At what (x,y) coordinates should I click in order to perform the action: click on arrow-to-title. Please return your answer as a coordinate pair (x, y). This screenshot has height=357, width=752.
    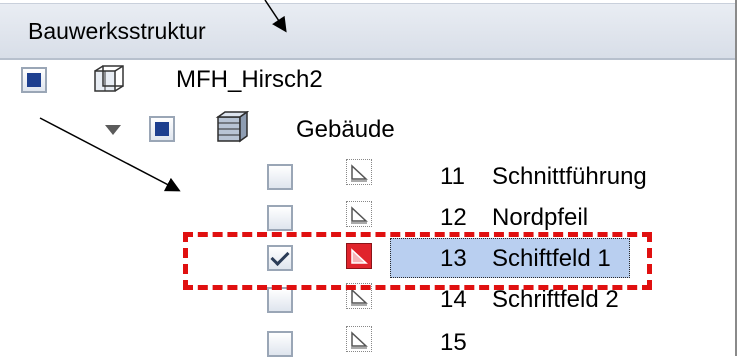
    Looking at the image, I should click on (275, 16).